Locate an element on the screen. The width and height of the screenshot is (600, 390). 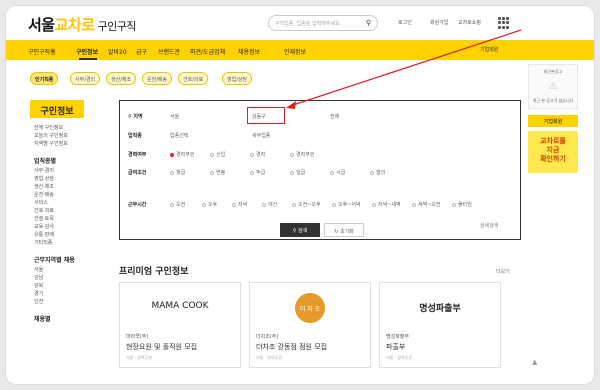
annotation-arrow is located at coordinates (404, 69).